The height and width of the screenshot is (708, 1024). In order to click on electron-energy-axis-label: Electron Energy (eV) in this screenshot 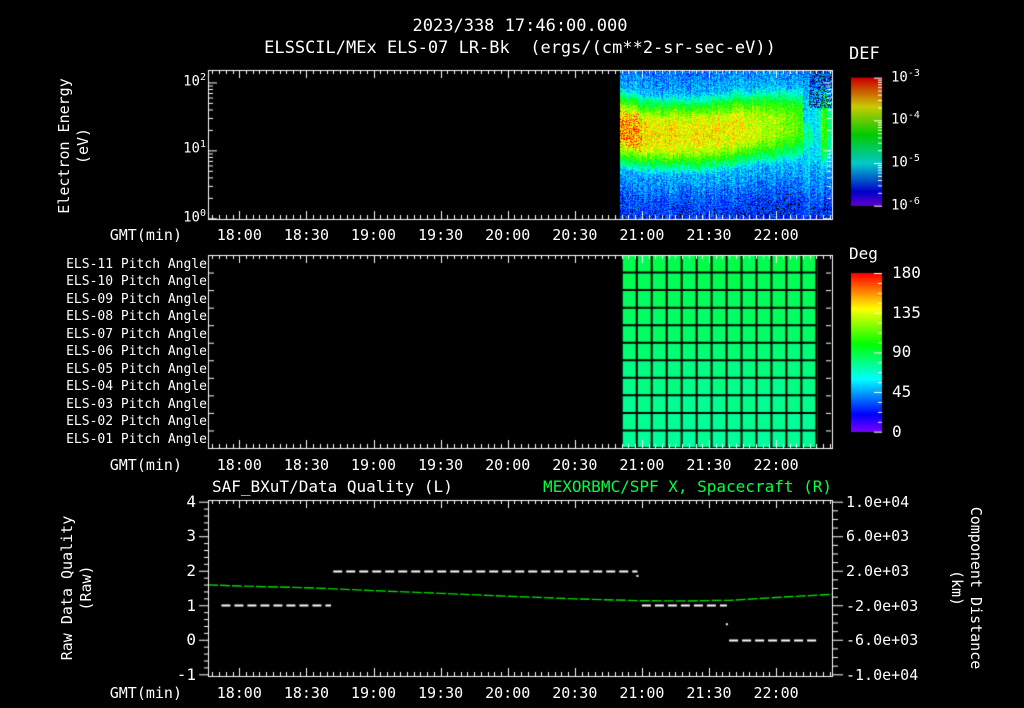, I will do `click(74, 148)`.